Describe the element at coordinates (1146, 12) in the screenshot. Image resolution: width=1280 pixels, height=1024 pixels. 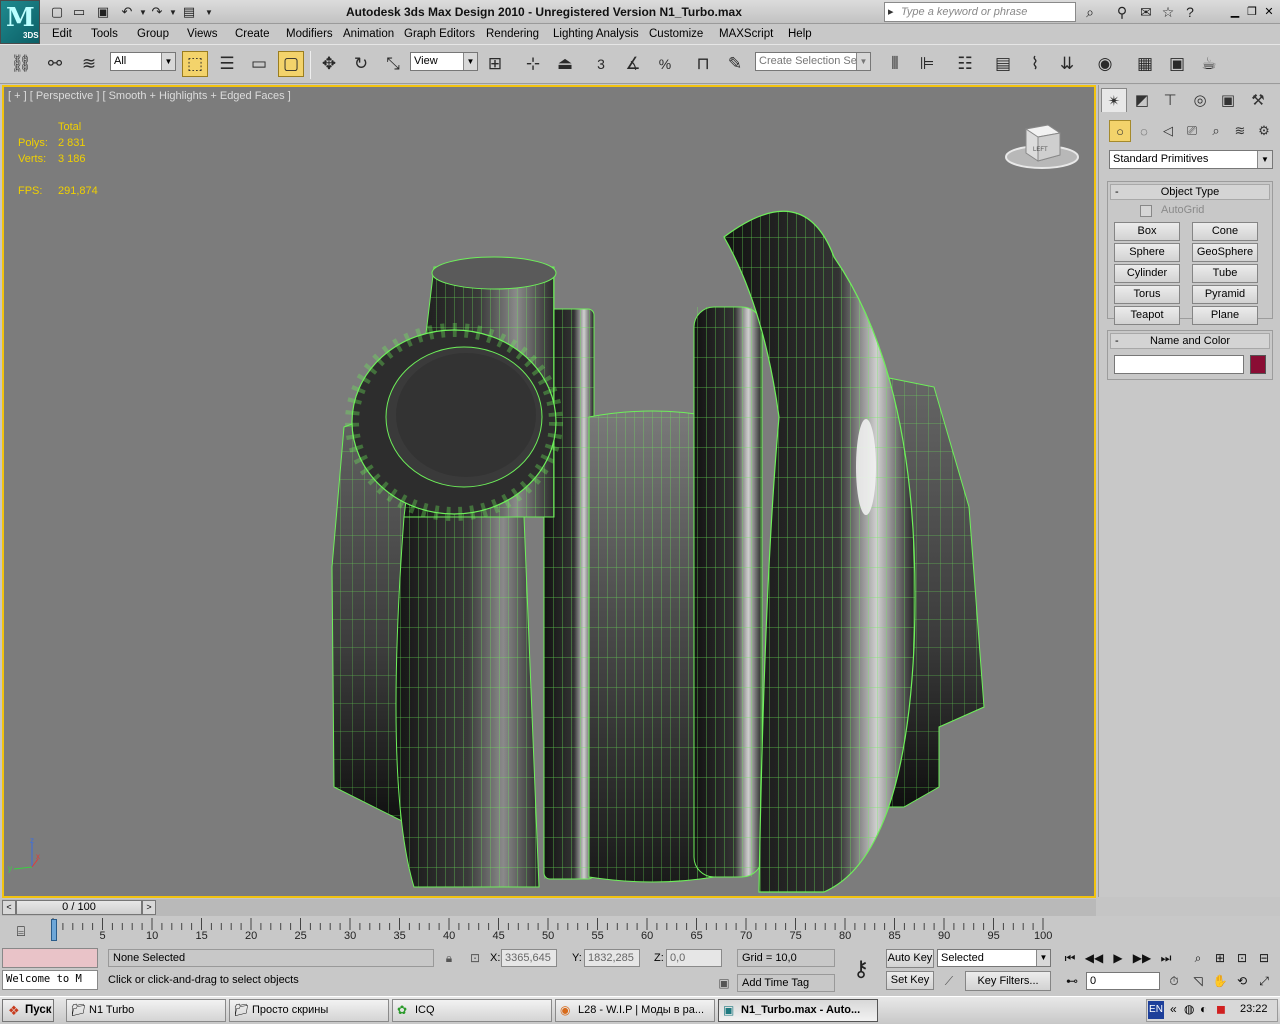
I see `communication-center-icon: ✉` at that location.